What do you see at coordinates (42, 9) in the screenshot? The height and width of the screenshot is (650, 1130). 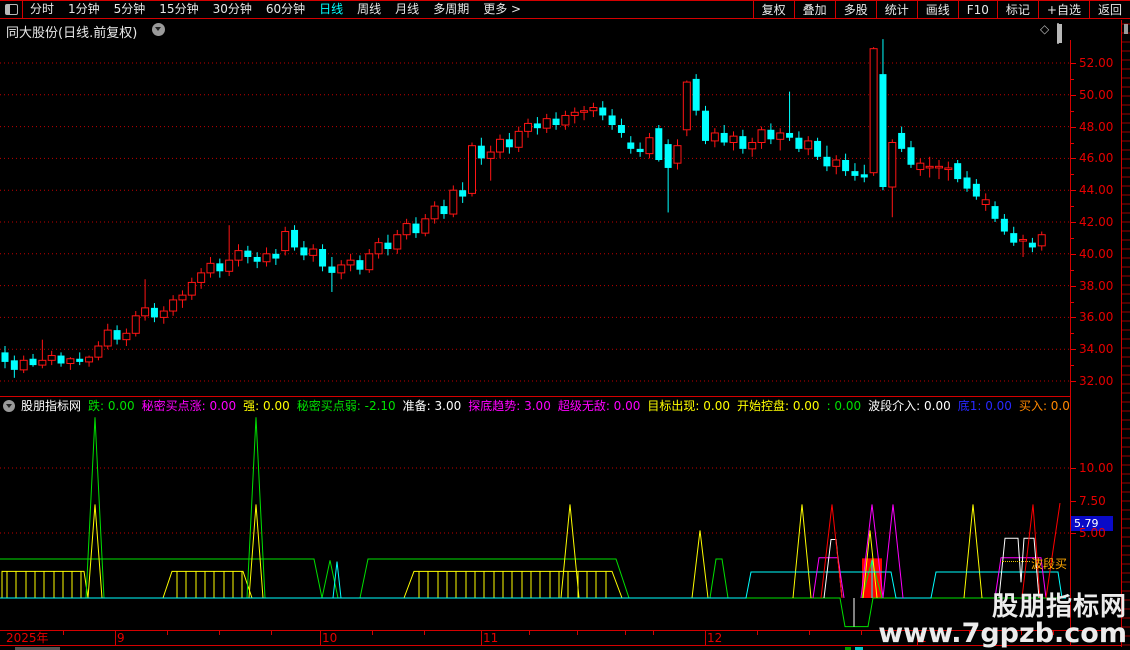 I see `toolbar-item-fenshi: 分时` at bounding box center [42, 9].